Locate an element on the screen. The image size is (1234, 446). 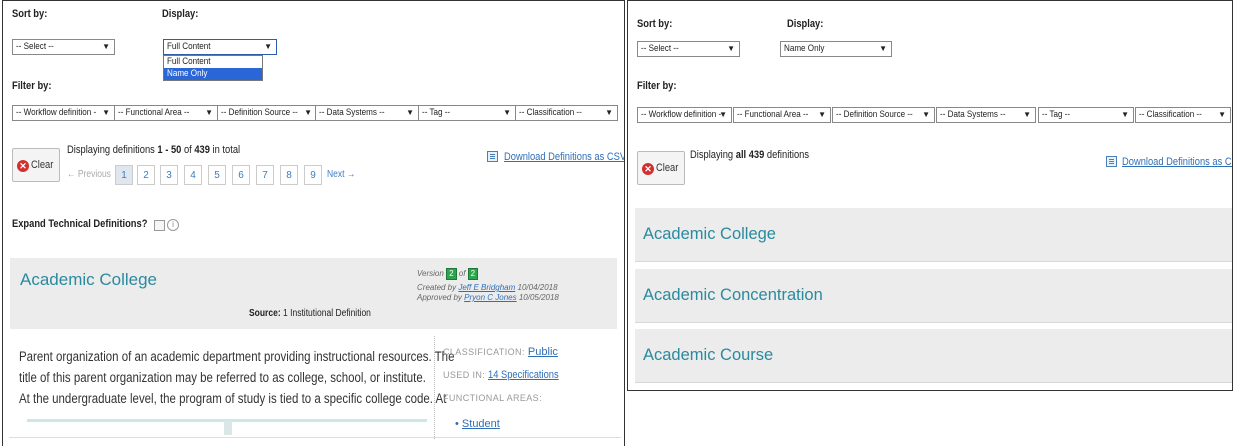
expand-handle is located at coordinates (228, 428).